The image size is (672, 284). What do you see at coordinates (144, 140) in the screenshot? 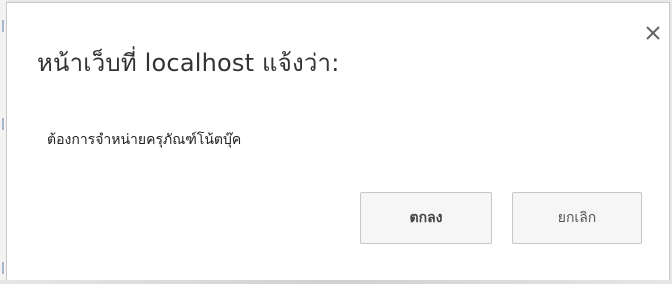
I see `dialog-message: ต้องการจำหน่ายครุภัณฑ์โน้ตบุ๊ค` at bounding box center [144, 140].